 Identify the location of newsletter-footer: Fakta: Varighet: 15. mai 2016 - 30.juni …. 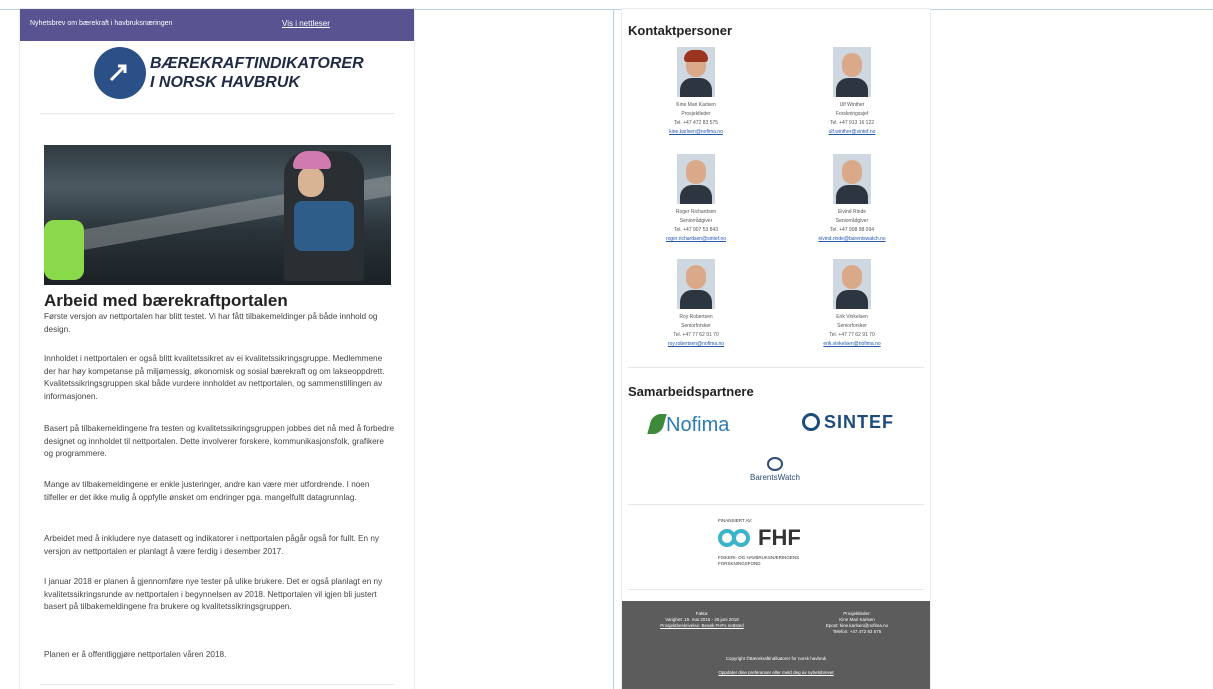
(776, 645).